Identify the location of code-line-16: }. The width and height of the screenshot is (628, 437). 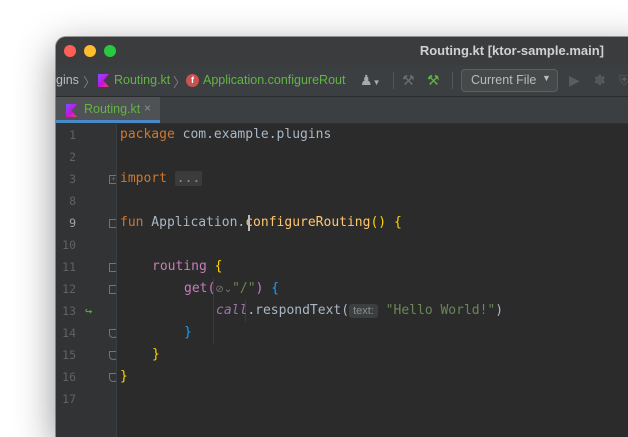
(124, 377).